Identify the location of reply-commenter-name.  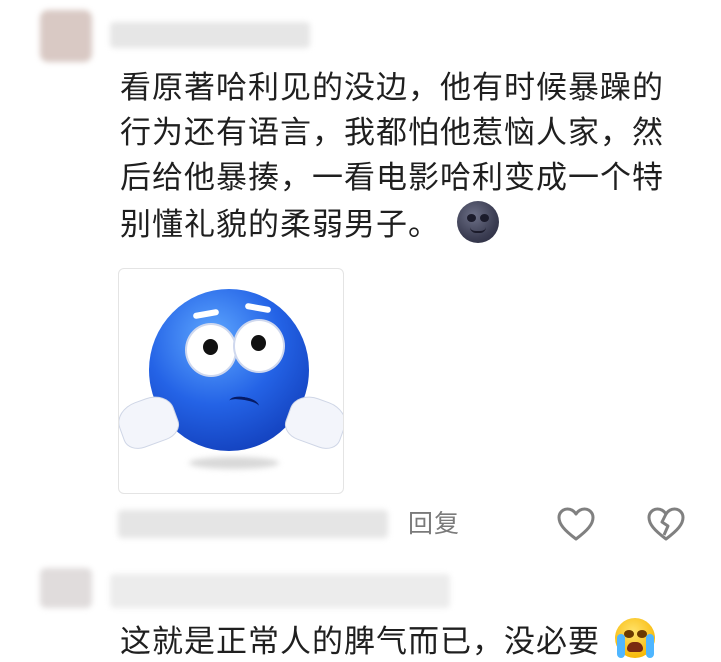
(280, 591).